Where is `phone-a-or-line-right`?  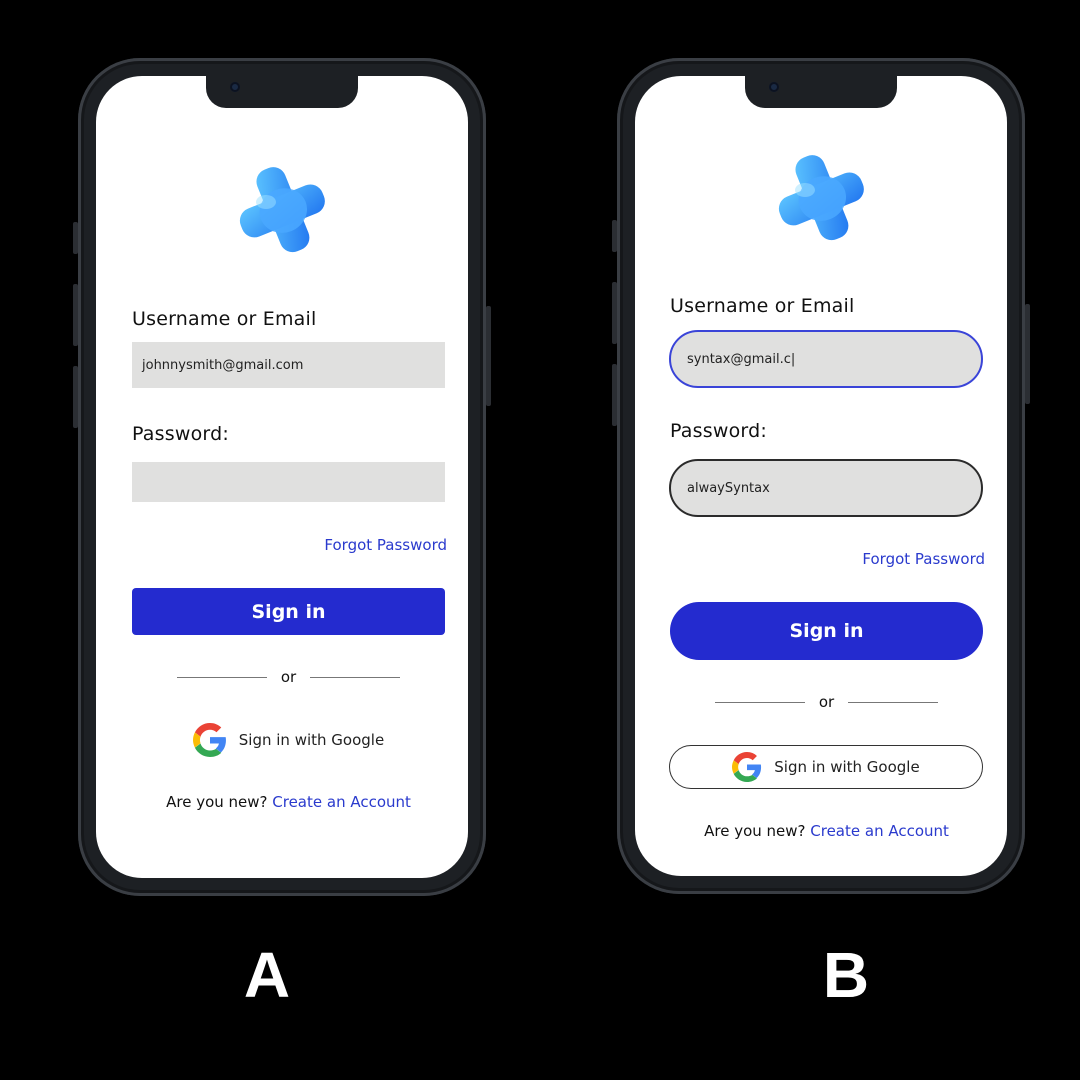
phone-a-or-line-right is located at coordinates (355, 677).